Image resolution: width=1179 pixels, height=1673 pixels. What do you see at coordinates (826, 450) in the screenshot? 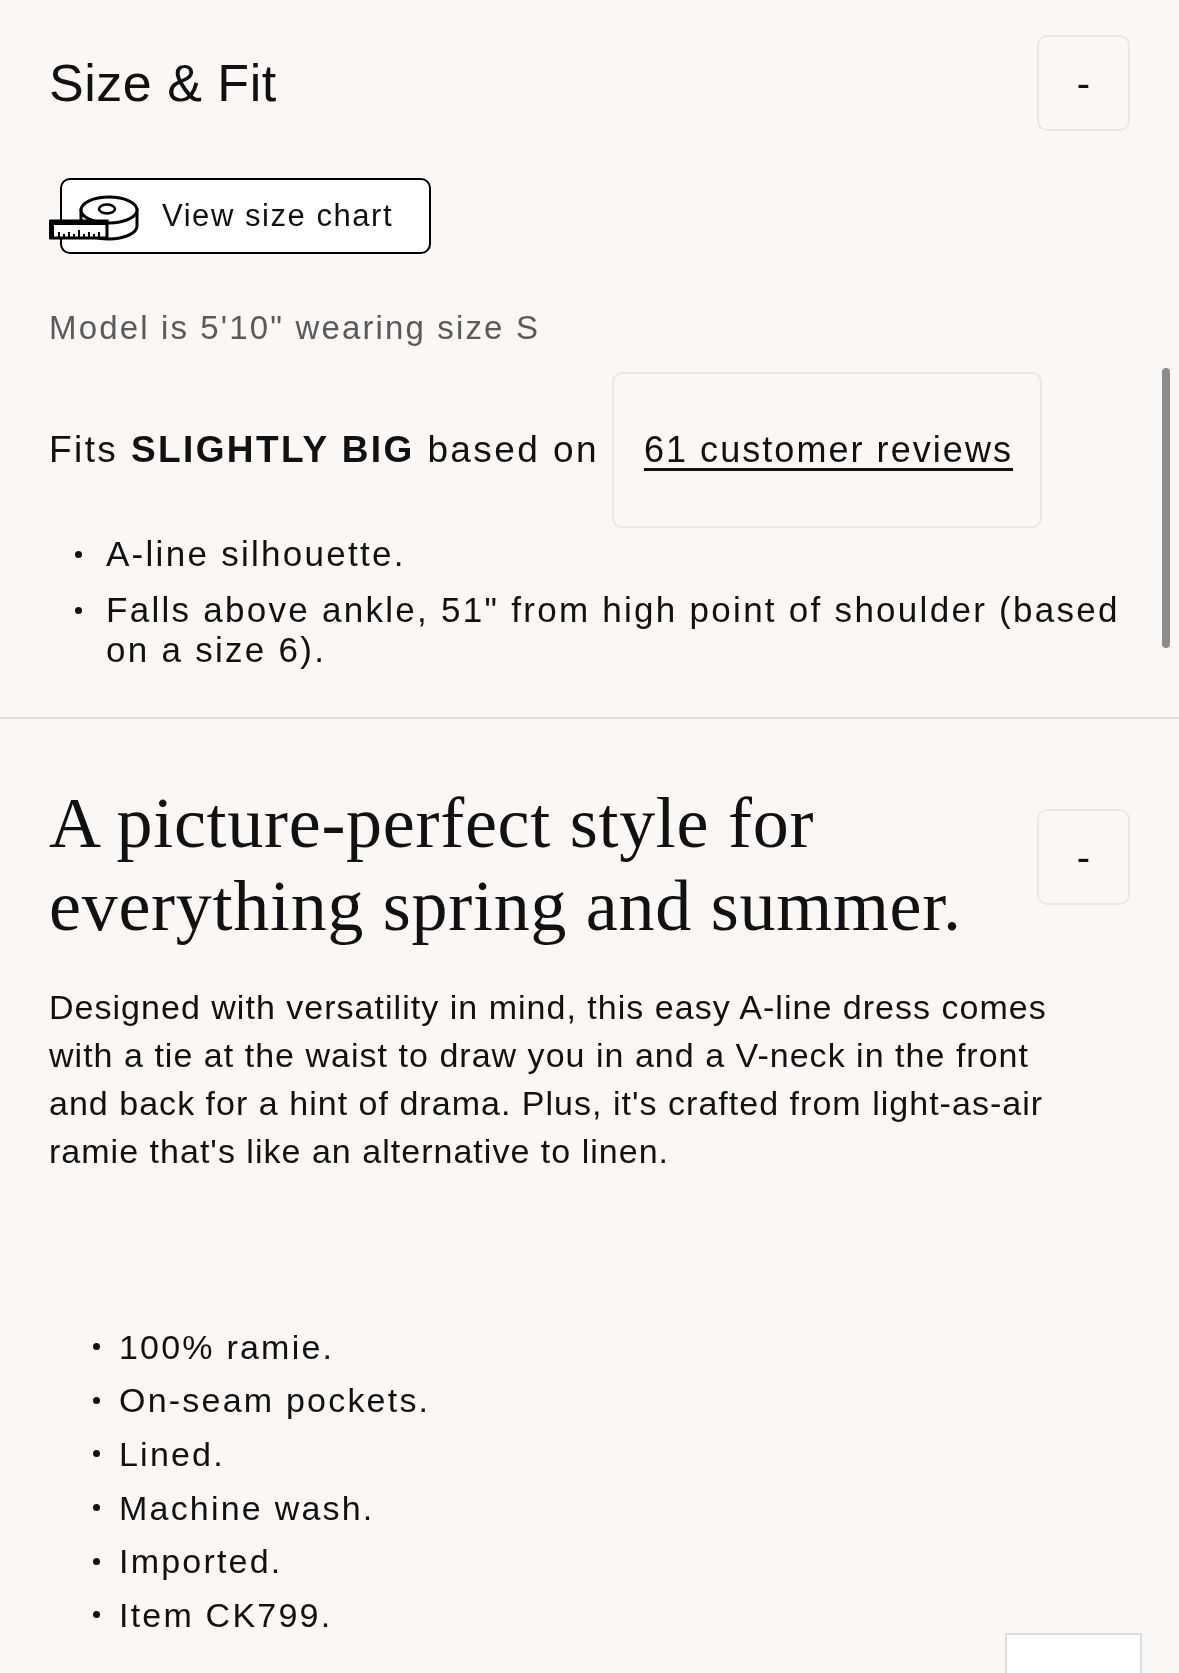
I see `reviews-link: 61 customer reviews` at bounding box center [826, 450].